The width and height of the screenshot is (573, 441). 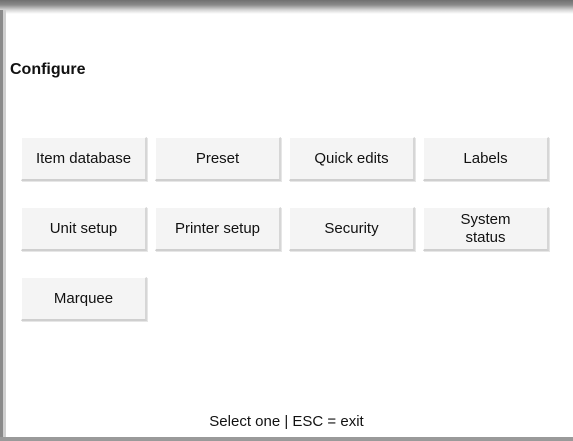 I want to click on system-status-button: System status, so click(x=486, y=229).